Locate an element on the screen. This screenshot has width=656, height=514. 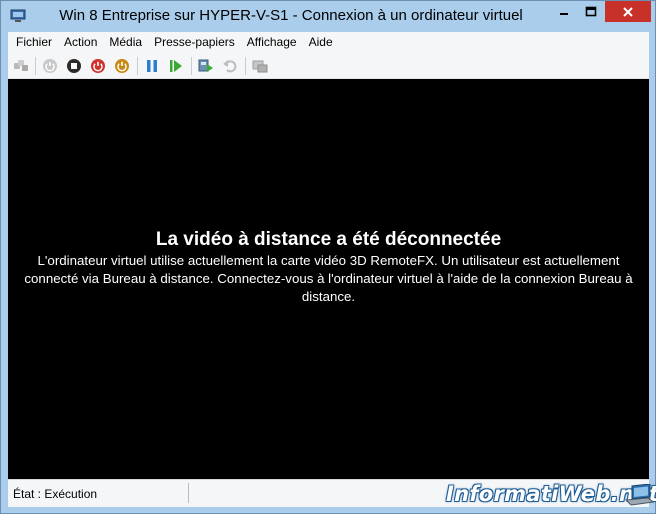
save-button is located at coordinates (122, 66).